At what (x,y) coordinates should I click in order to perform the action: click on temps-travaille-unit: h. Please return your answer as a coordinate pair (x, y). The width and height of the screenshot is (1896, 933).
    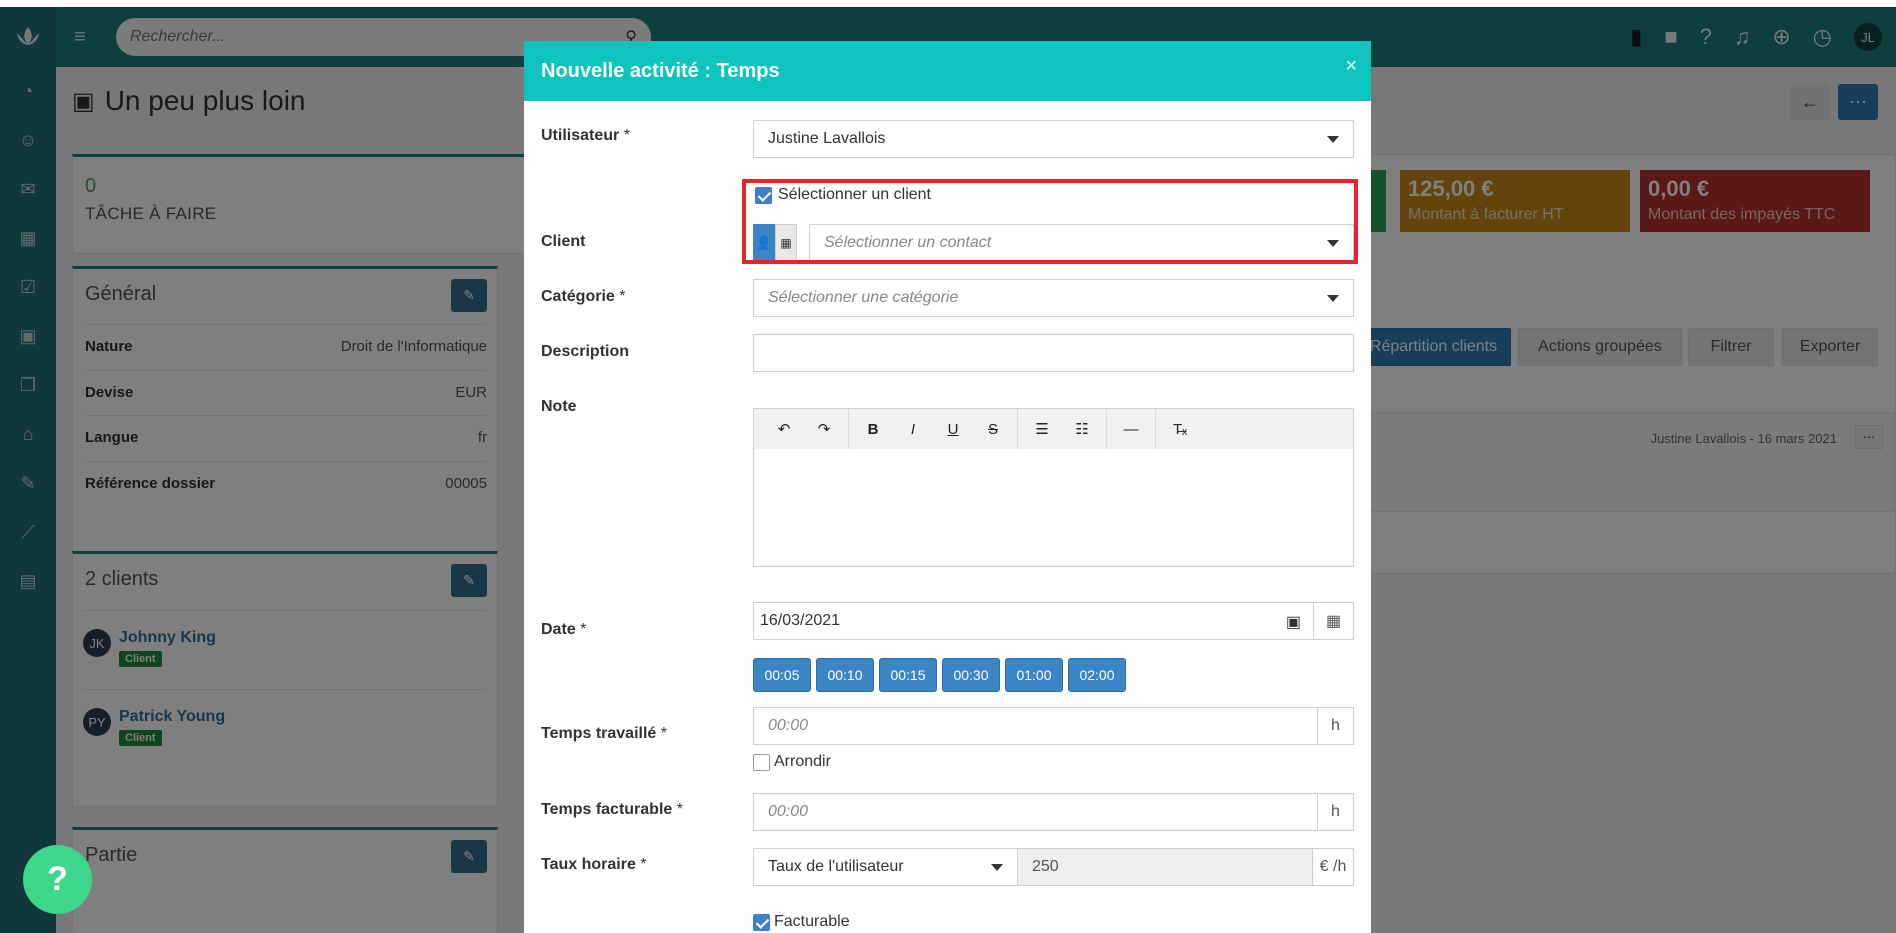
    Looking at the image, I should click on (1335, 726).